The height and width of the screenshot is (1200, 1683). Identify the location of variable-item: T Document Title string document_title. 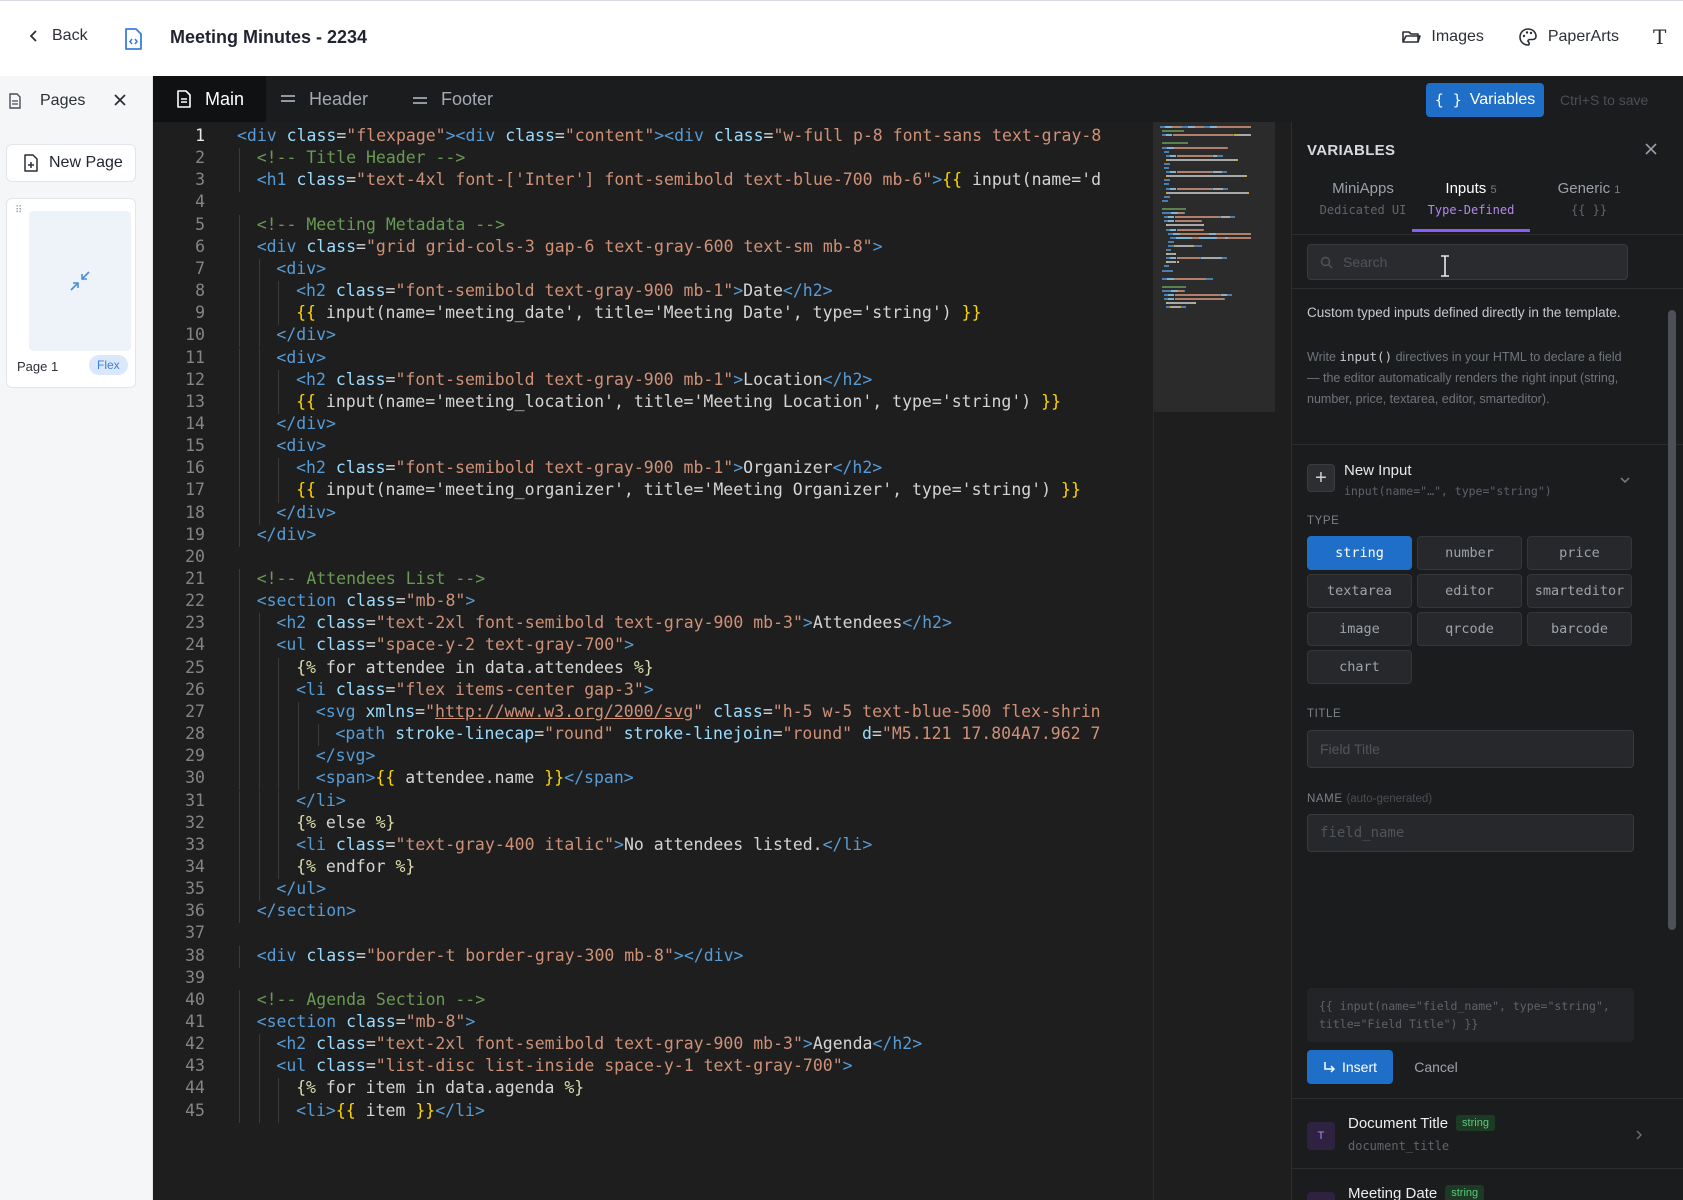
(1472, 1135).